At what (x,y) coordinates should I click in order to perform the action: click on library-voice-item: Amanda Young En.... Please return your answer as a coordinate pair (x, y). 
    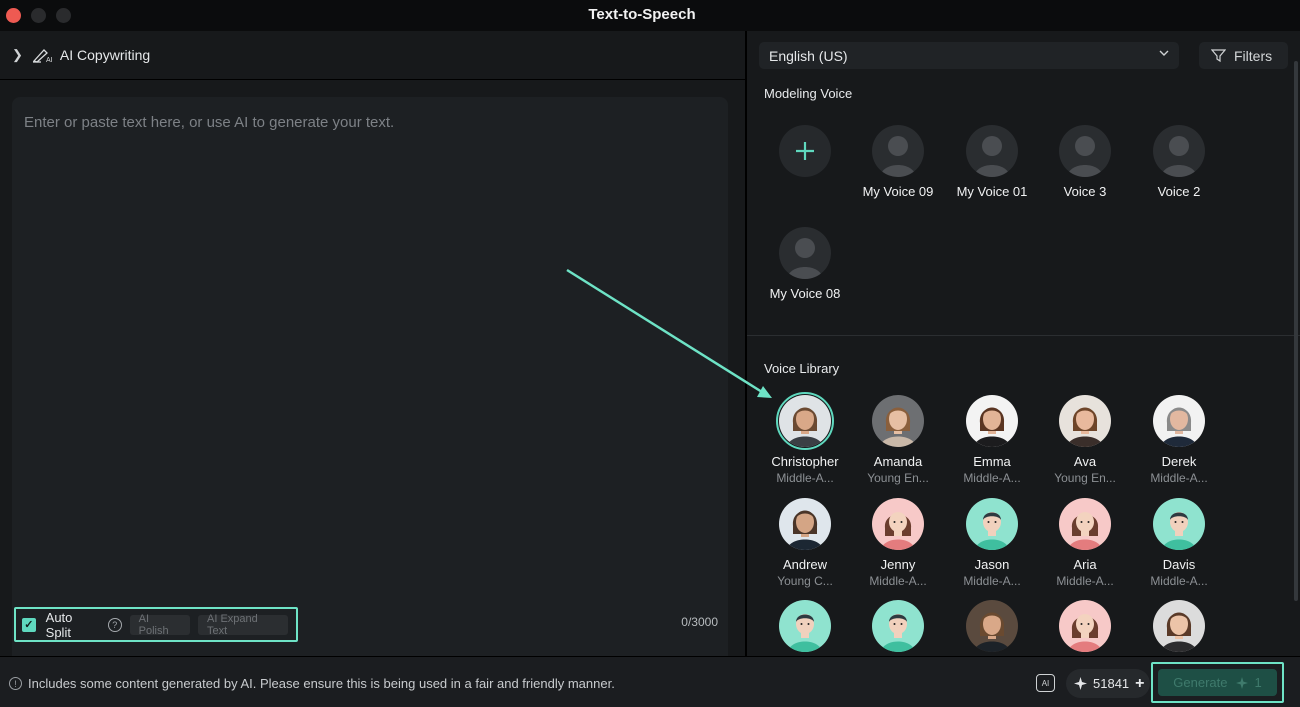
    Looking at the image, I should click on (898, 440).